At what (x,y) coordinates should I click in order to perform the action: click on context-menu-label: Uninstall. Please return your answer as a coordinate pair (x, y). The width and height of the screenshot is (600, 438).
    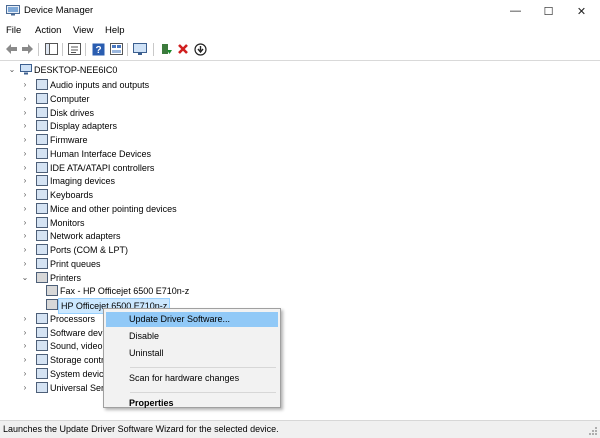
    Looking at the image, I should click on (146, 353).